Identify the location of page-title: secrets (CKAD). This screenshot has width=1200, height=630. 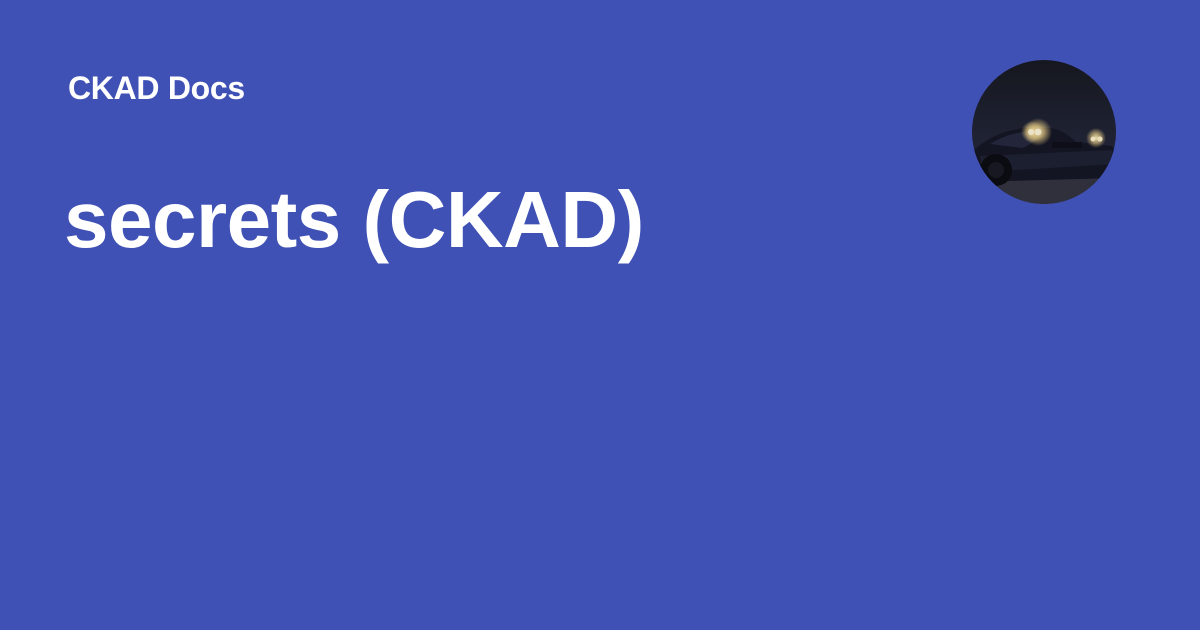
(354, 219).